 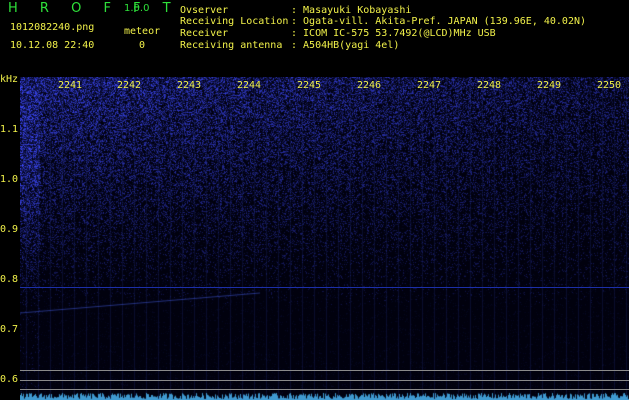 I want to click on x-tick-2248: 2248, so click(x=489, y=85).